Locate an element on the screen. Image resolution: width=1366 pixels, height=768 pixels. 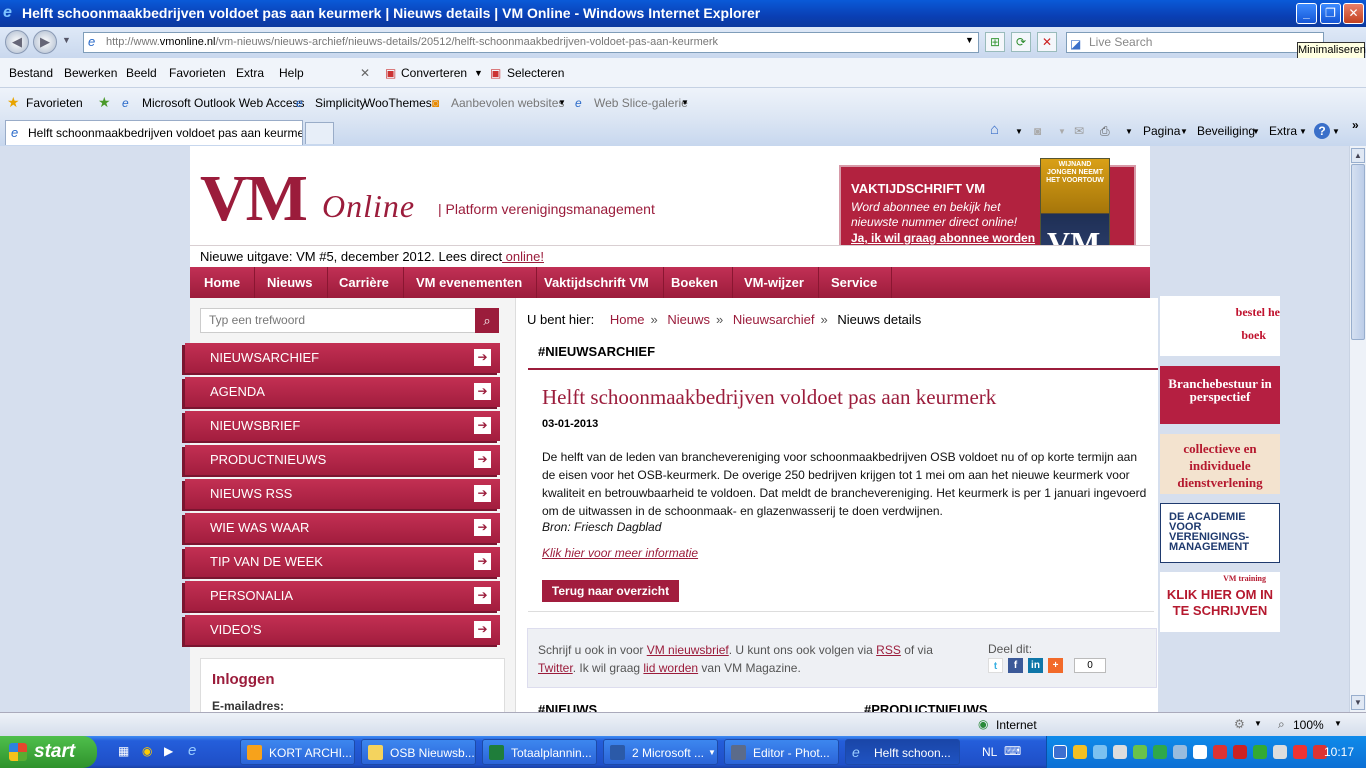
maximize-button: ❐ is located at coordinates (1330, 13).